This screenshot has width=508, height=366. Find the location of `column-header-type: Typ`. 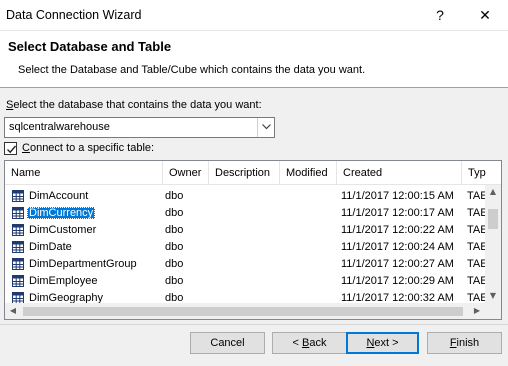

column-header-type: Typ is located at coordinates (477, 173).